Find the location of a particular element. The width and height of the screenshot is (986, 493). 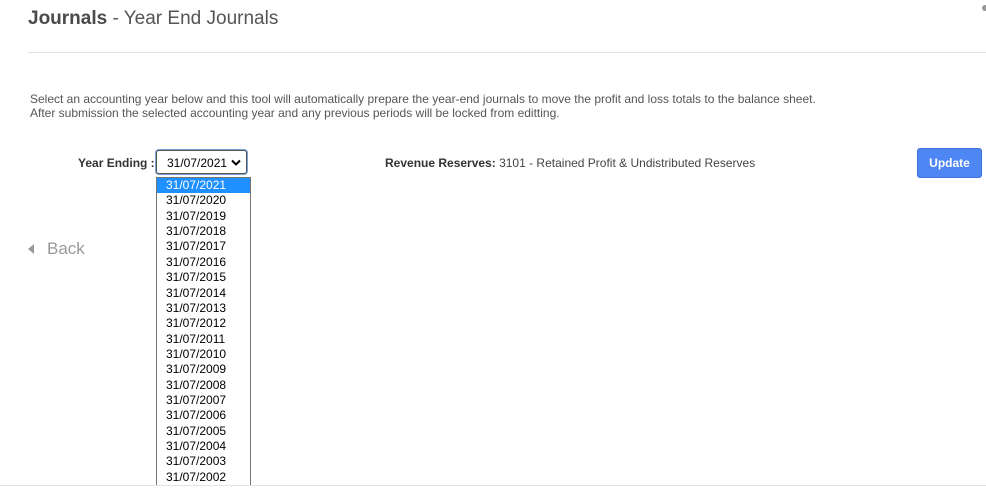

year-option: 31/07/2008 is located at coordinates (203, 385).